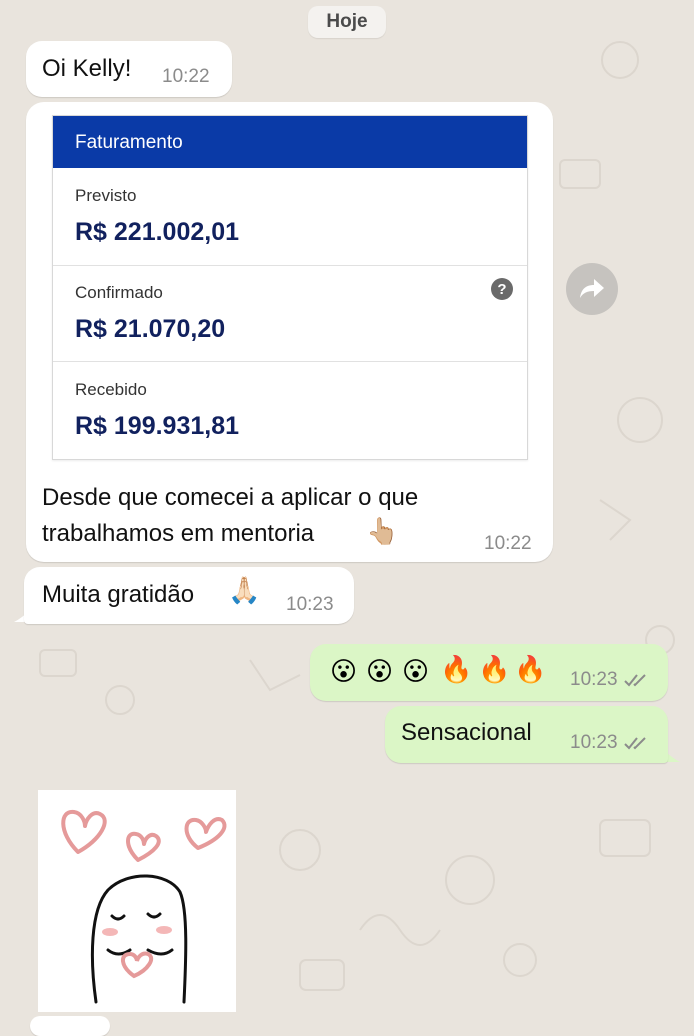 The height and width of the screenshot is (1036, 694). I want to click on date-divider: Hoje, so click(347, 22).